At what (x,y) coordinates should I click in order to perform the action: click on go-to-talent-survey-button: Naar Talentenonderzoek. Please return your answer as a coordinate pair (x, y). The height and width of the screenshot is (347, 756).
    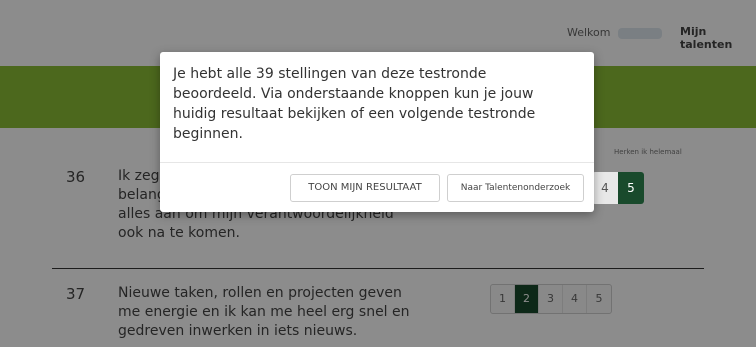
    Looking at the image, I should click on (515, 188).